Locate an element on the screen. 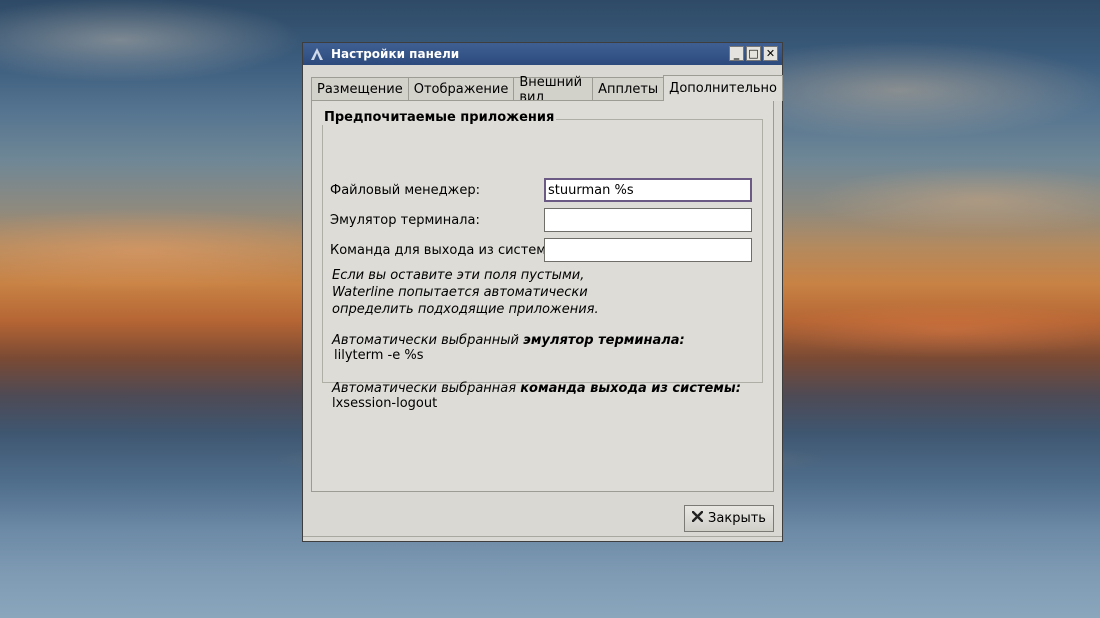 This screenshot has width=1100, height=618. file-manager-label: Файловый менеджер: is located at coordinates (405, 190).